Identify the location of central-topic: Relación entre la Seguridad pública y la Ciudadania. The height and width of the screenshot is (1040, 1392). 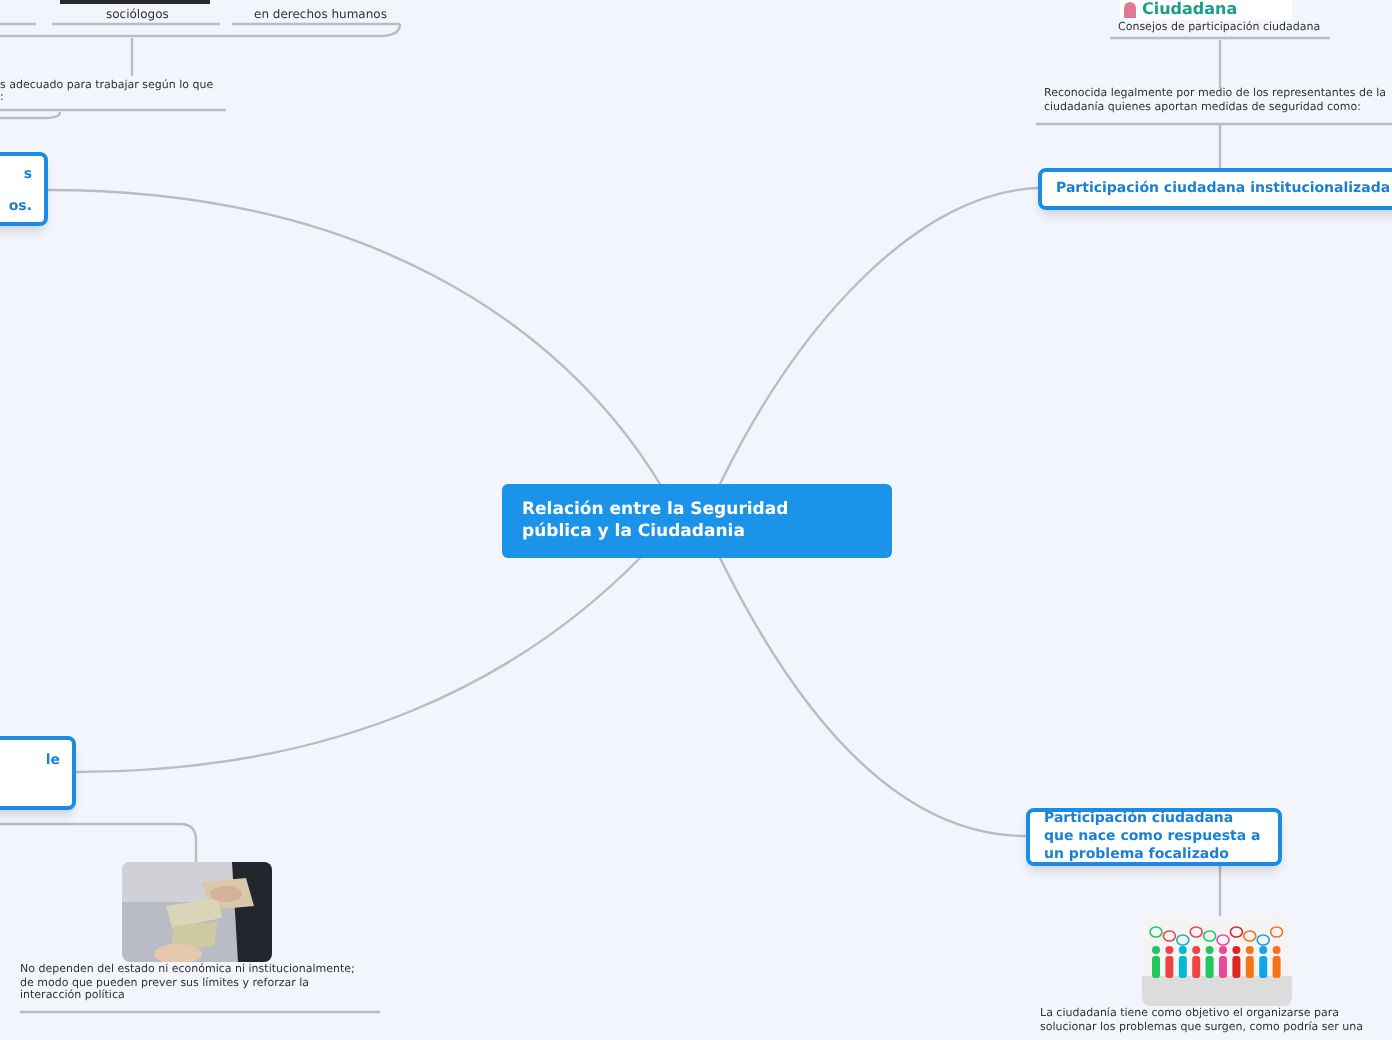
(697, 521).